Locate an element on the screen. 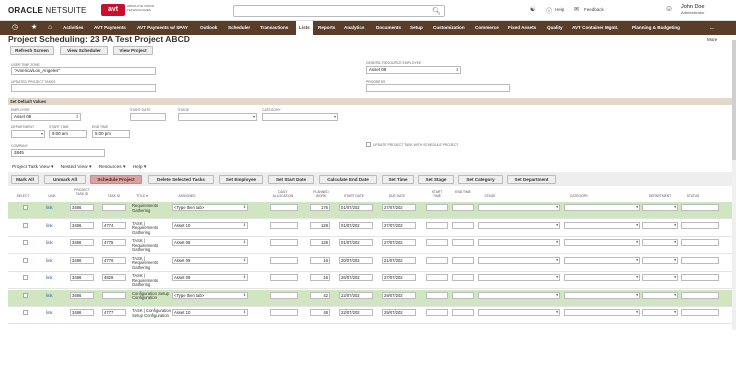 Image resolution: width=736 pixels, height=385 pixels. nav-customization: Customization is located at coordinates (449, 28).